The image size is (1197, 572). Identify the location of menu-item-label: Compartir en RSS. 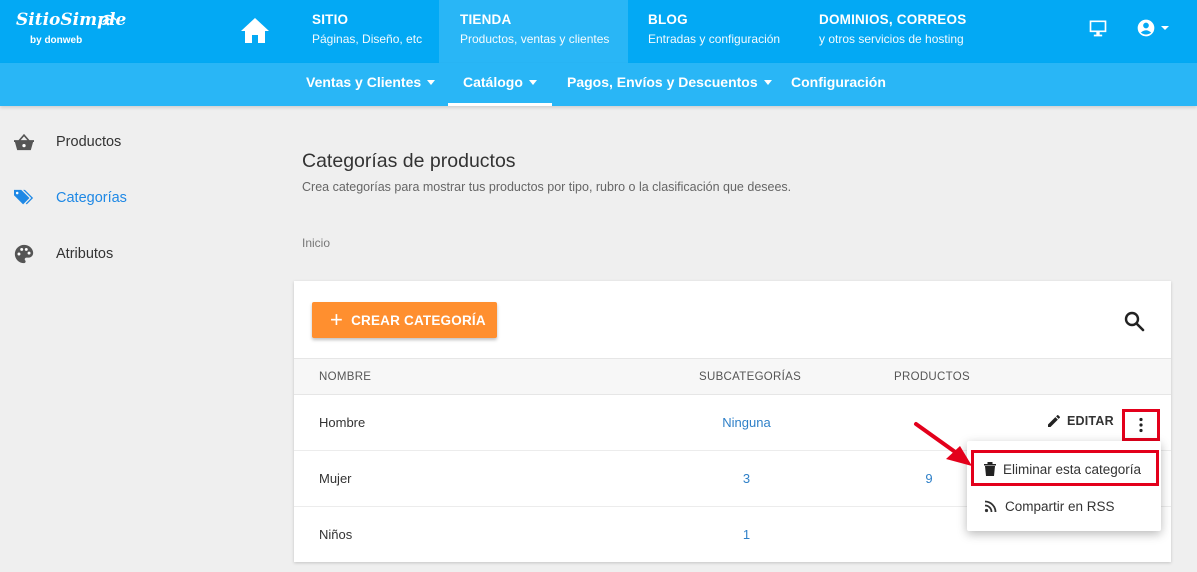
(1060, 506).